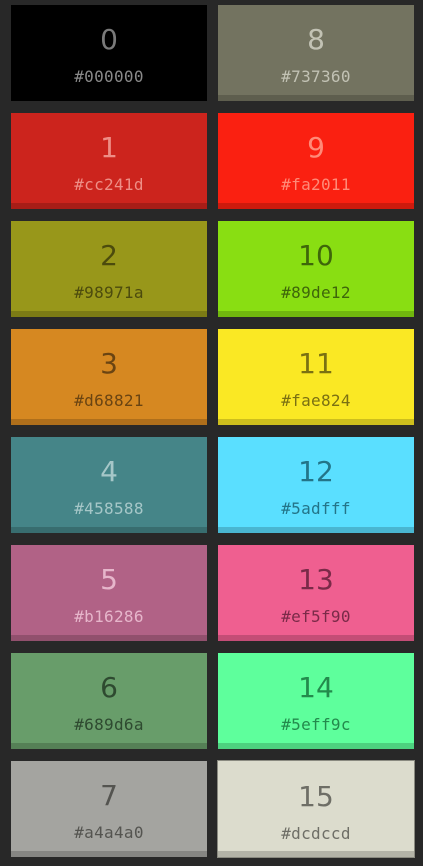  I want to click on color-index: 11, so click(316, 363).